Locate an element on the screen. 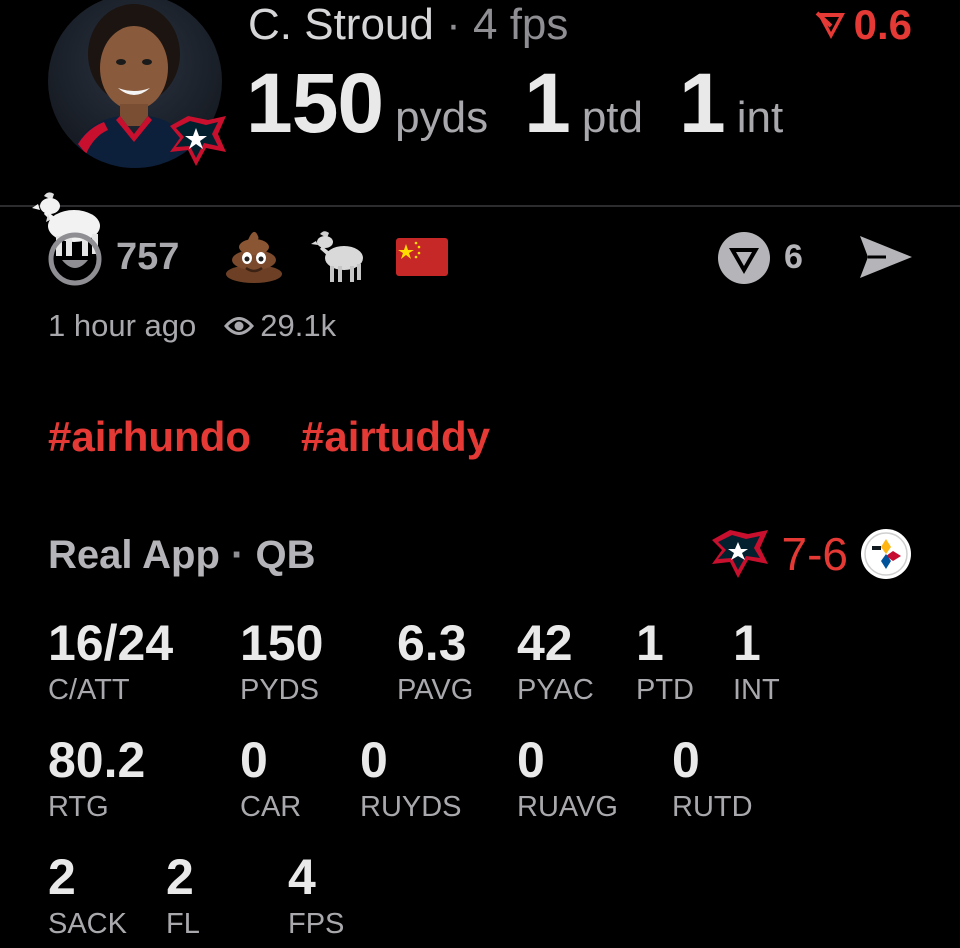 This screenshot has width=960, height=948. stat-label: RUTD is located at coordinates (712, 807).